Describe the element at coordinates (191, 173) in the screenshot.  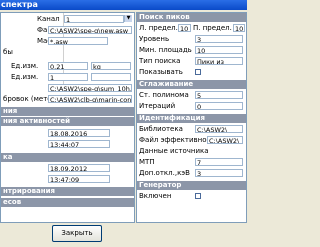
I see `dev-row: Доп.откл.,кэВ 3` at that location.